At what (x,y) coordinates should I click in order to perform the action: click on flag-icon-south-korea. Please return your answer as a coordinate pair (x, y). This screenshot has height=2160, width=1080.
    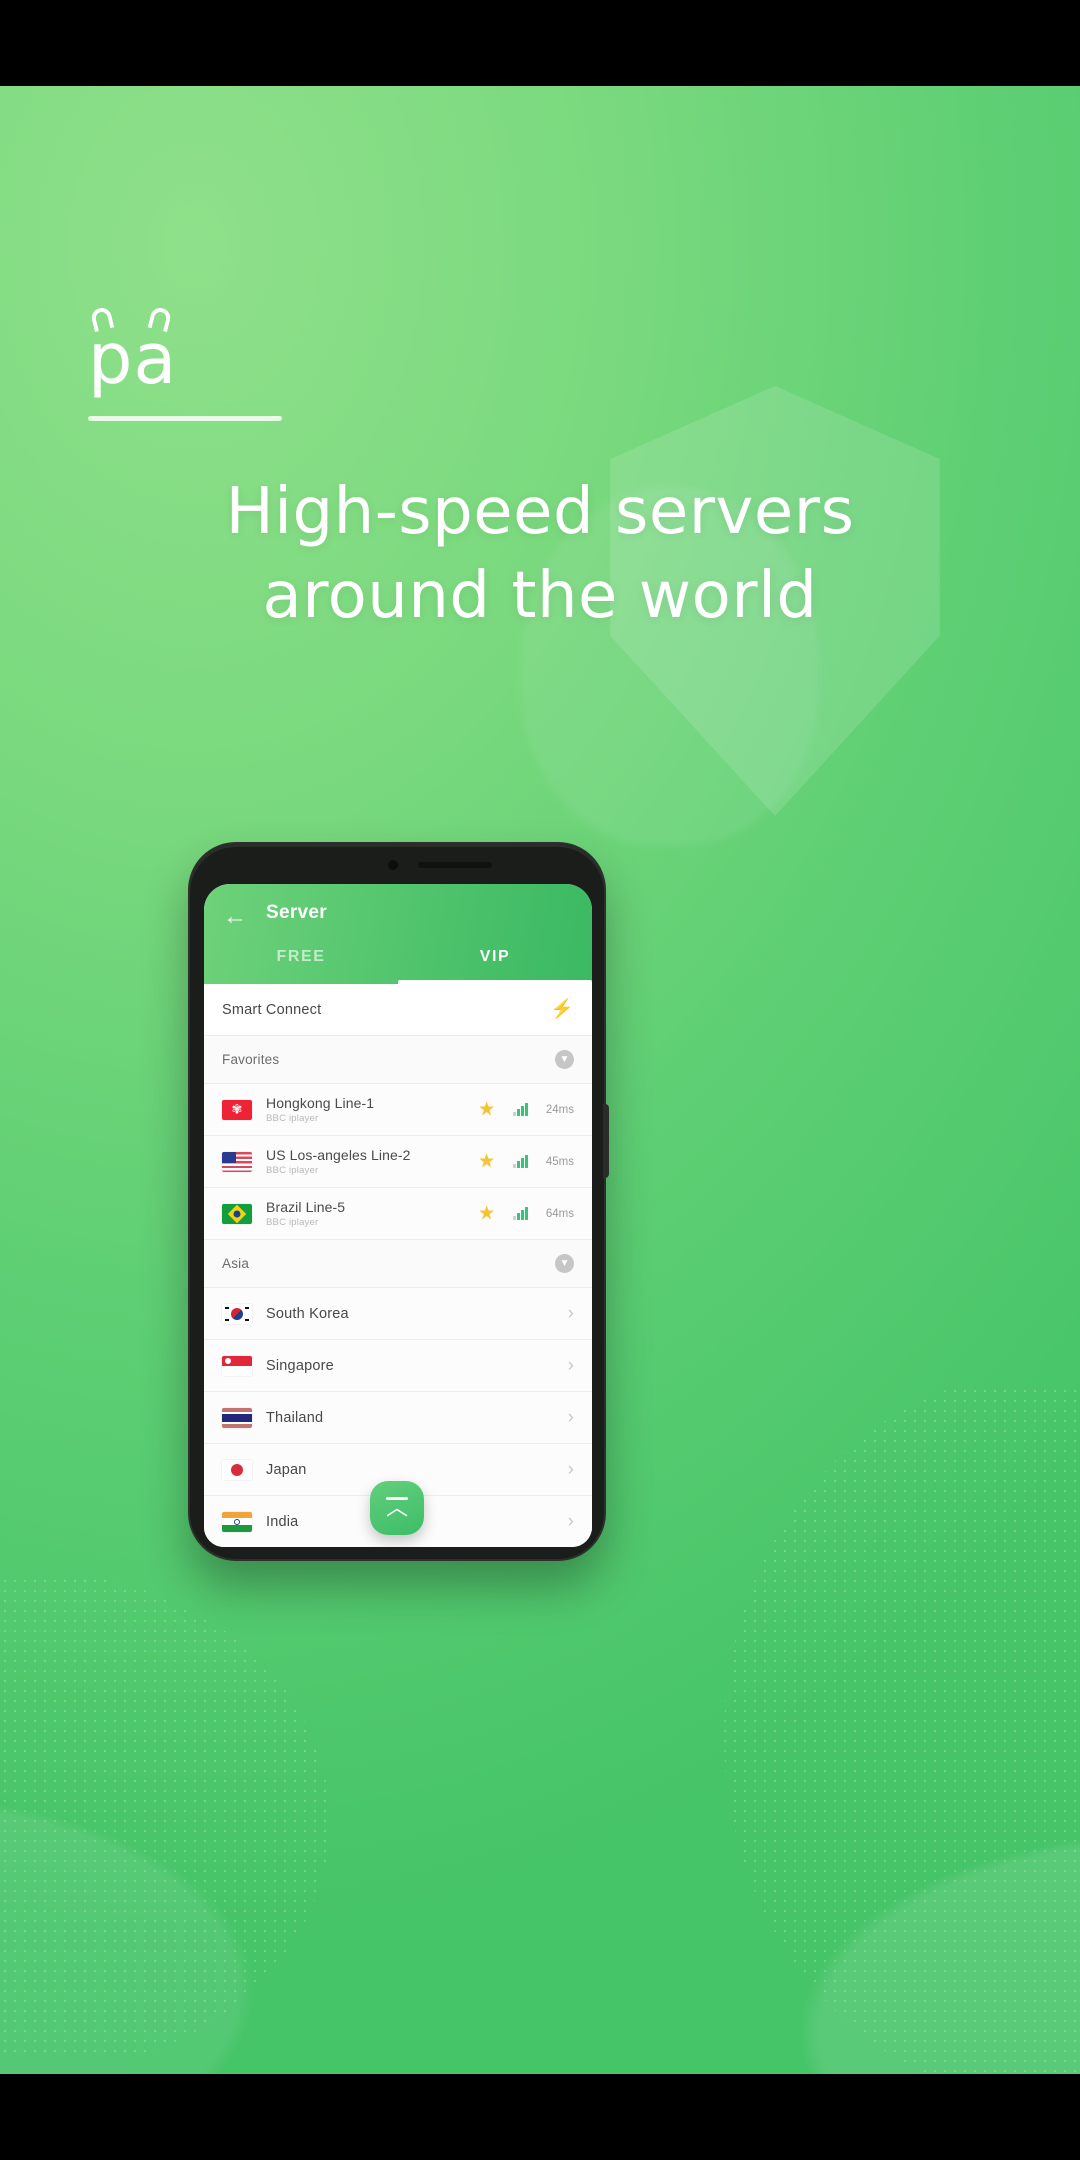
    Looking at the image, I should click on (237, 1313).